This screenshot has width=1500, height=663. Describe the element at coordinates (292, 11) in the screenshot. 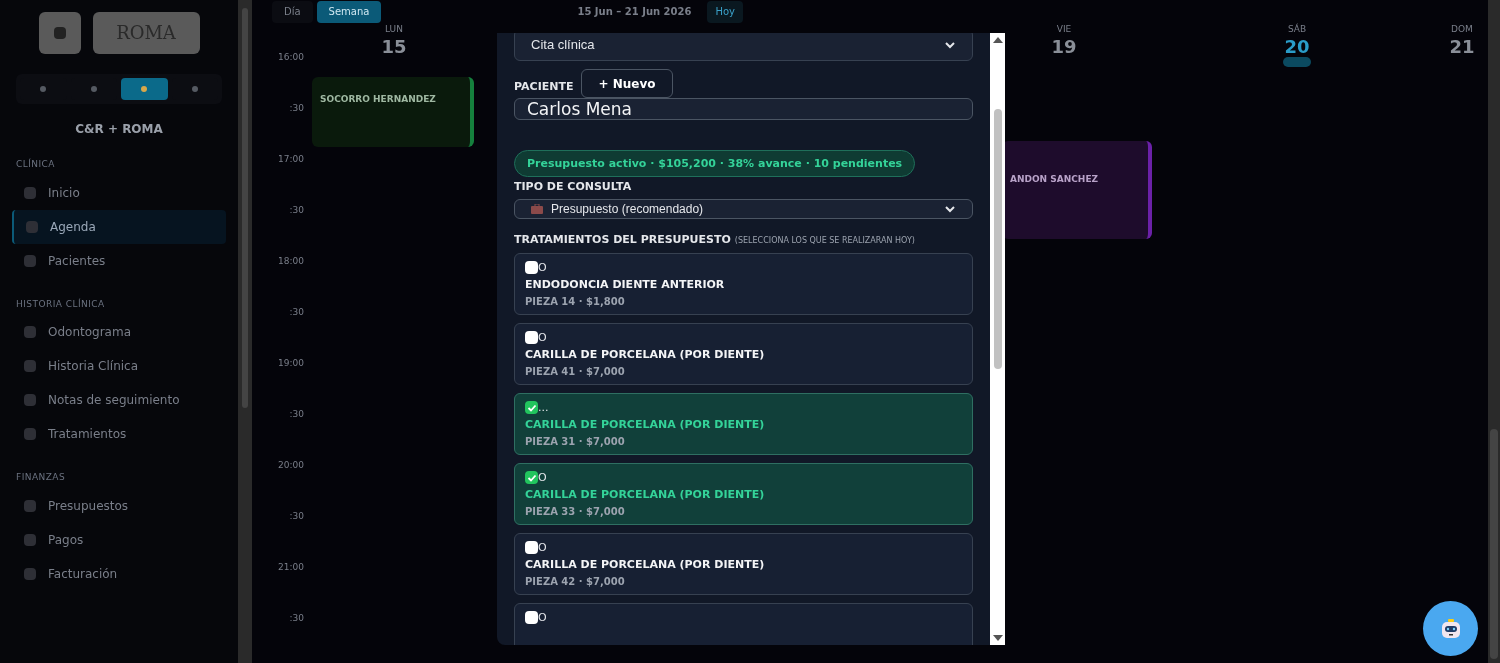

I see `view-tab: Día` at that location.